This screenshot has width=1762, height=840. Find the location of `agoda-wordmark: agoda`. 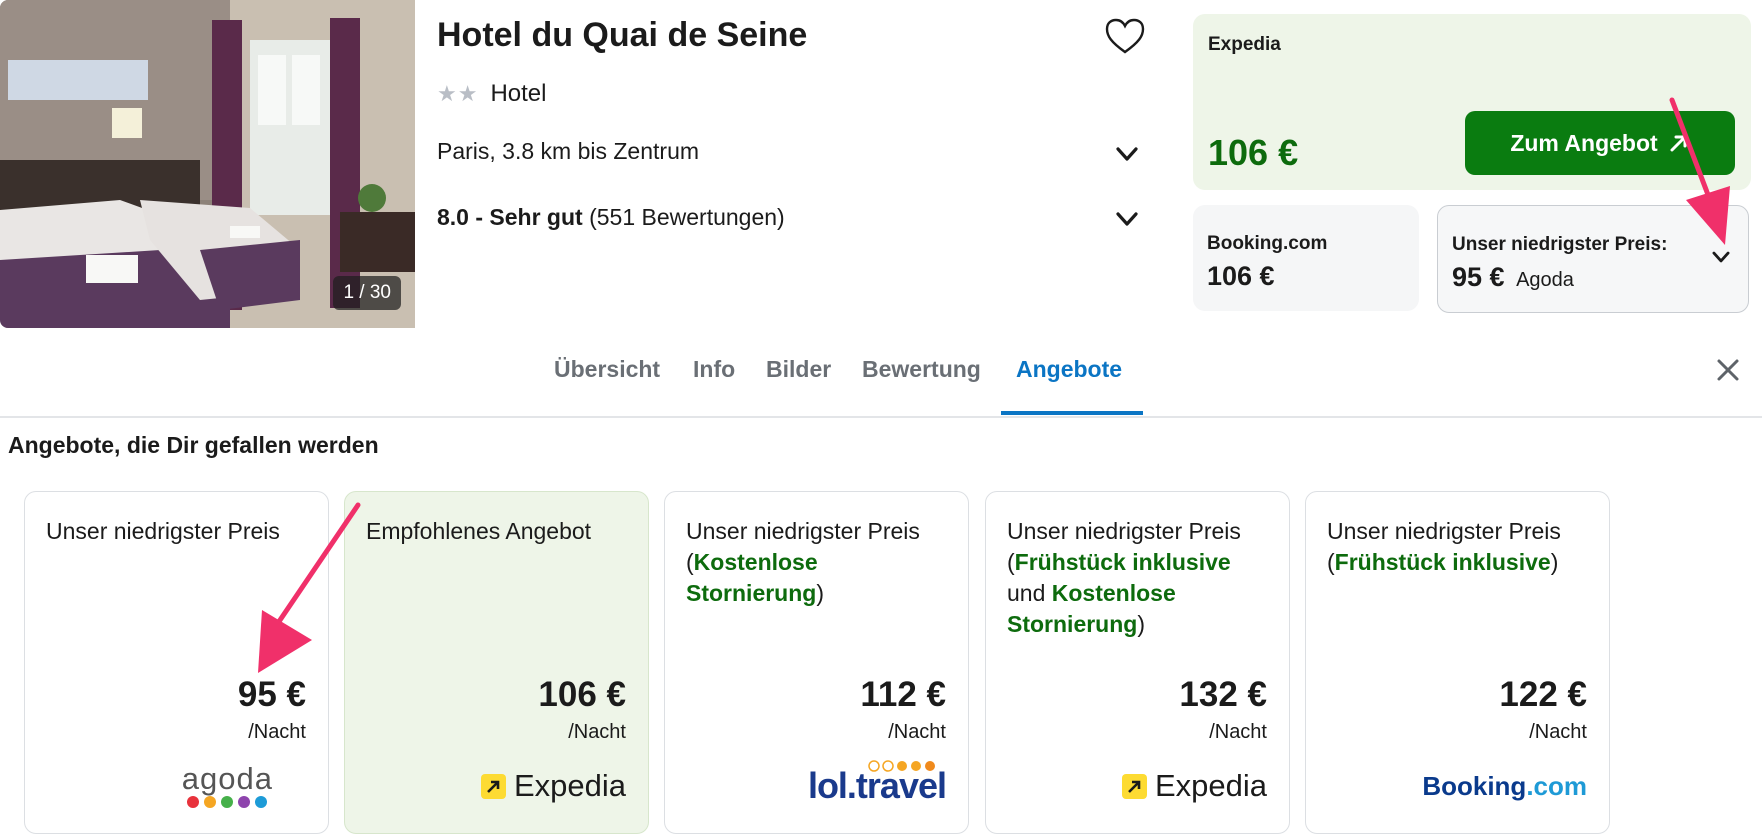

agoda-wordmark: agoda is located at coordinates (227, 778).